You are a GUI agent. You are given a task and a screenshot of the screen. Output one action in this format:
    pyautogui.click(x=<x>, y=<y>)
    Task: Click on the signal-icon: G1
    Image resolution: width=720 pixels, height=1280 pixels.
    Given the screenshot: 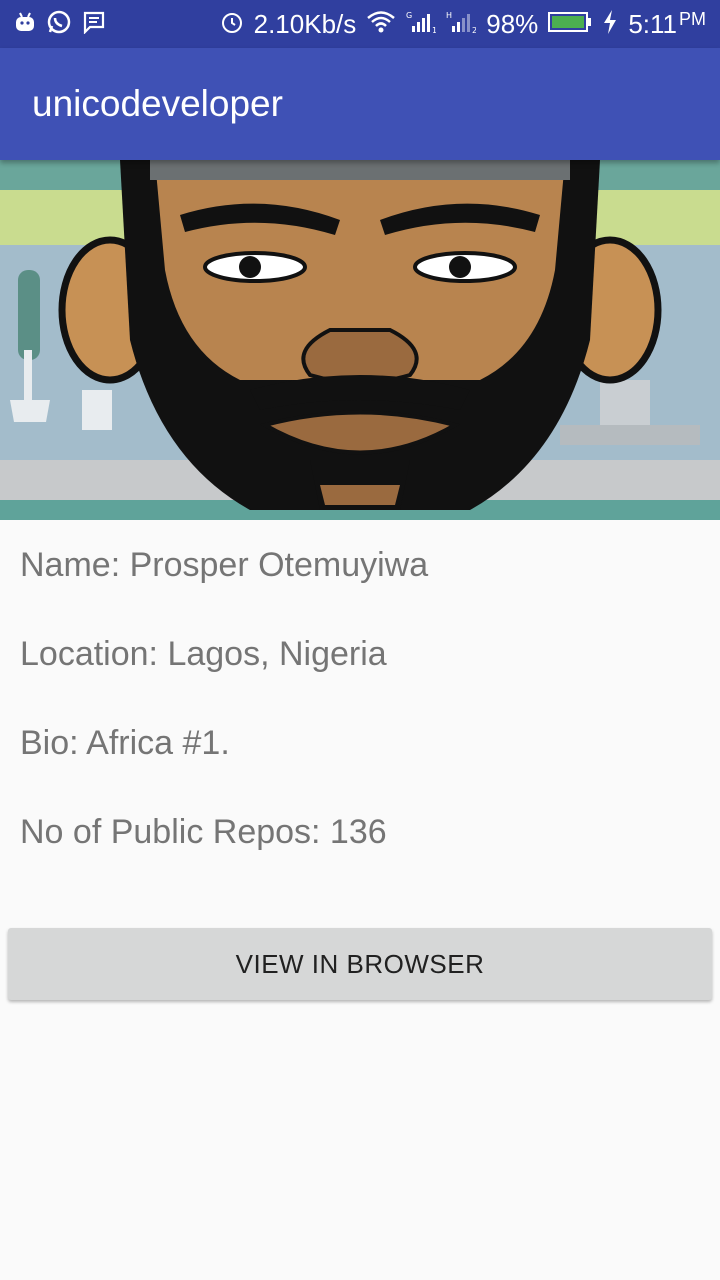 What is the action you would take?
    pyautogui.click(x=421, y=24)
    